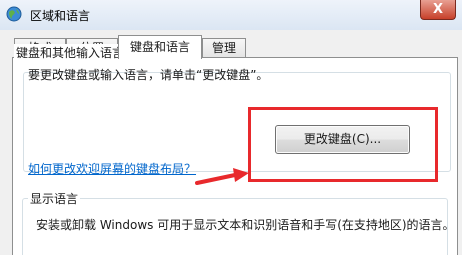  Describe the element at coordinates (222, 176) in the screenshot. I see `pointer-arrow-icon` at that location.